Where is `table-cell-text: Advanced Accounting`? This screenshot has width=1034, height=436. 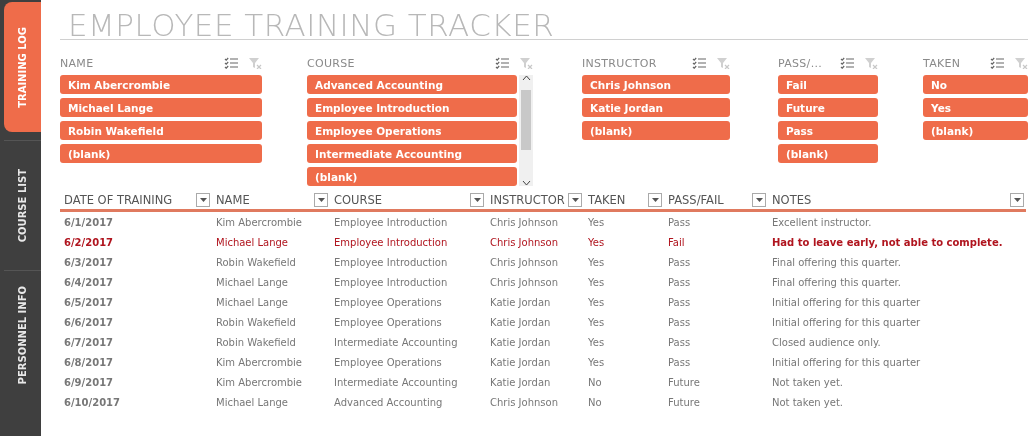 table-cell-text: Advanced Accounting is located at coordinates (388, 402).